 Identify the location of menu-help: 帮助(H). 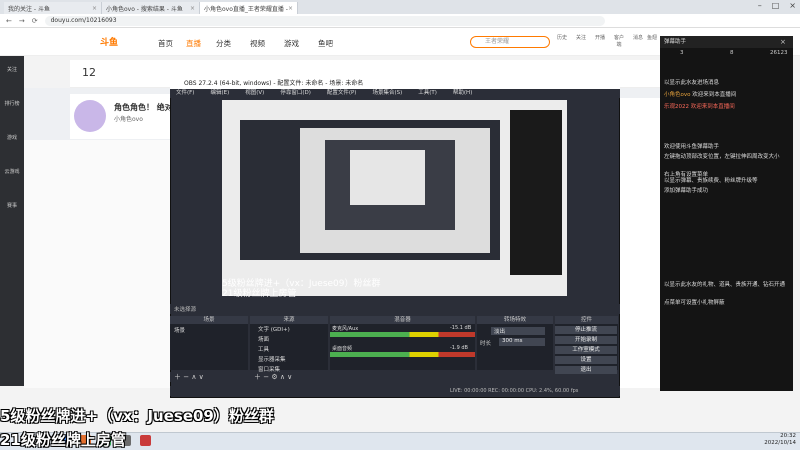
(462, 93).